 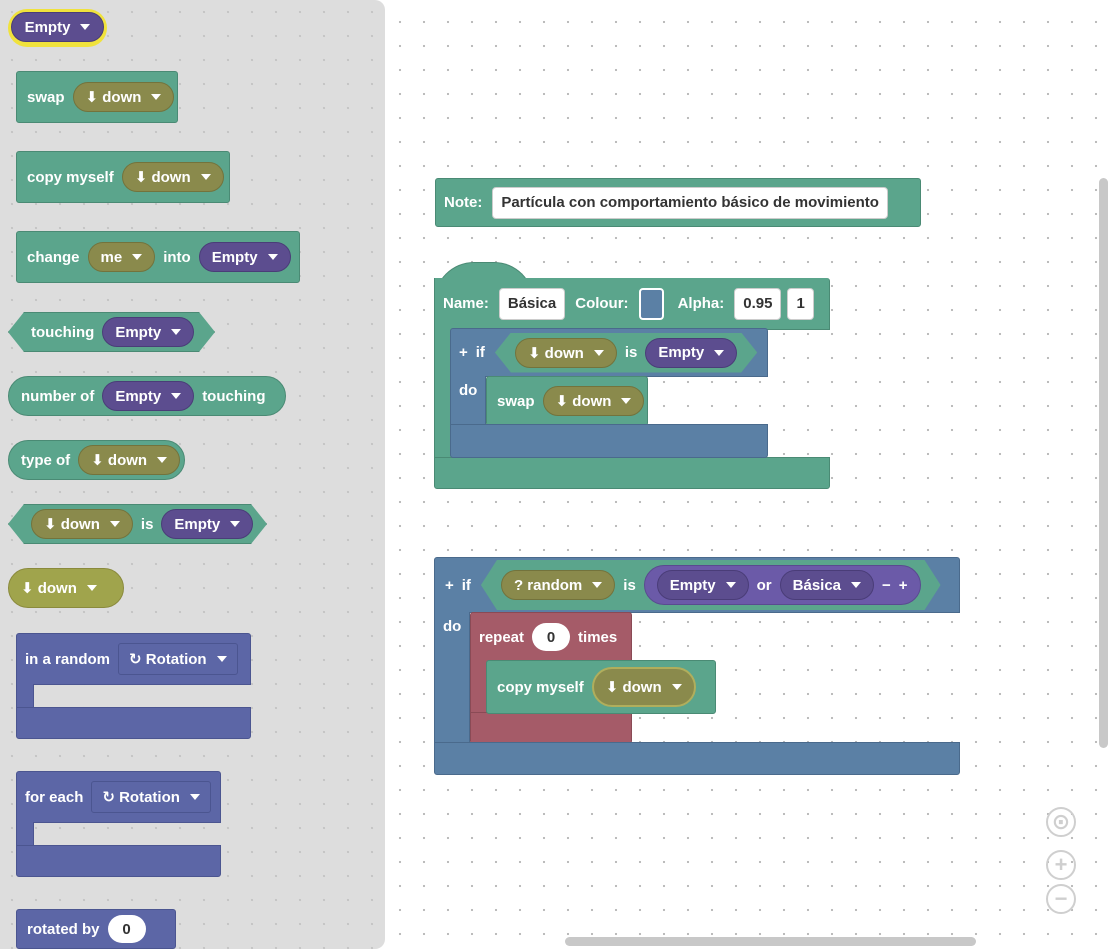 I want to click on zoom-out-icon: −, so click(x=1061, y=899).